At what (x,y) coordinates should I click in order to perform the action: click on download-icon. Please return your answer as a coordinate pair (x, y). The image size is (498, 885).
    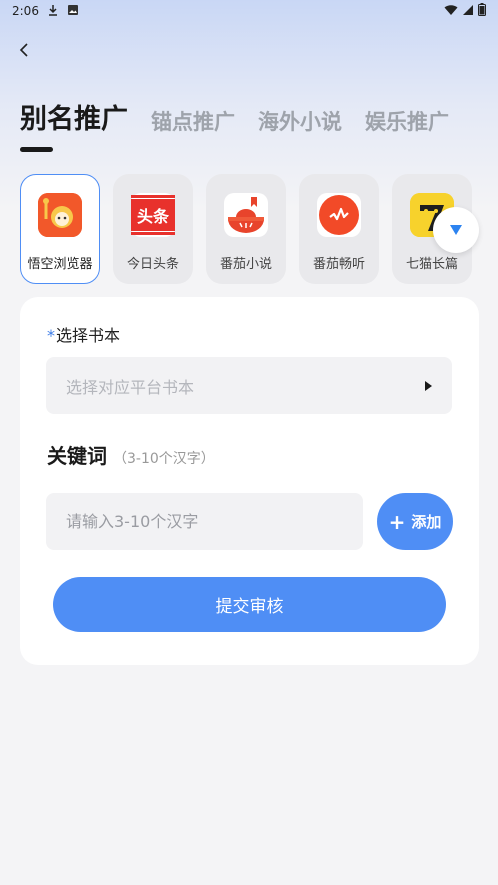
    Looking at the image, I should click on (53, 11).